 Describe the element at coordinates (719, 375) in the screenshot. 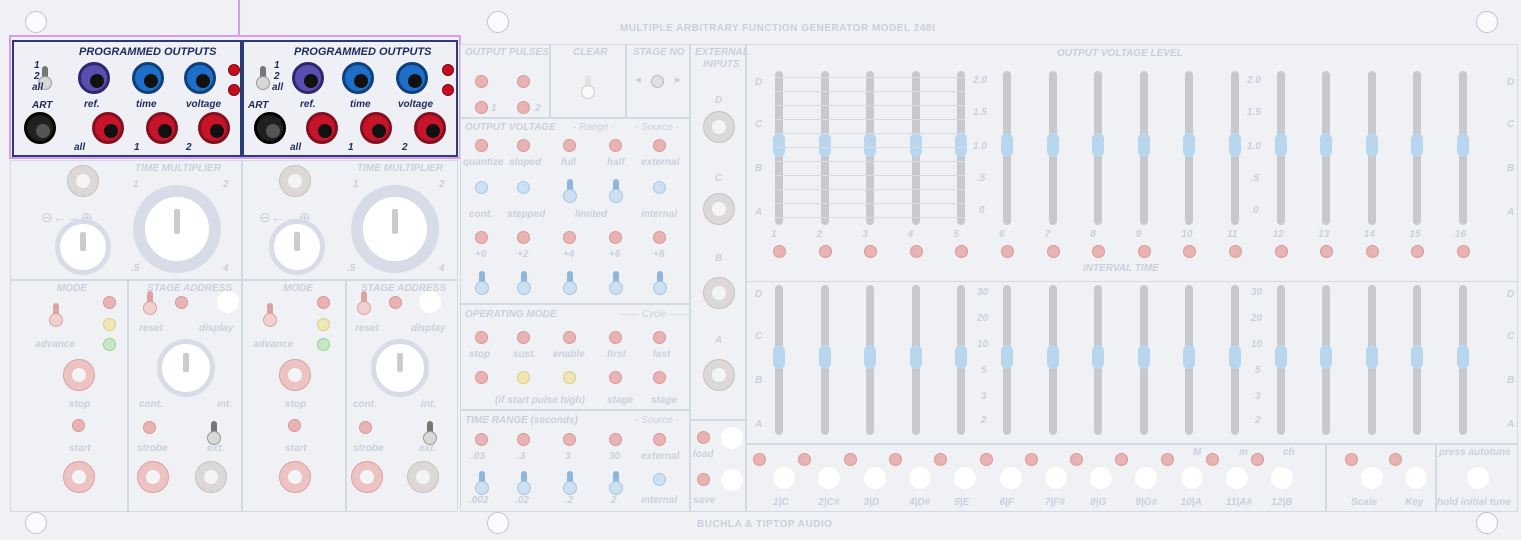

I see `input-a-jack` at that location.